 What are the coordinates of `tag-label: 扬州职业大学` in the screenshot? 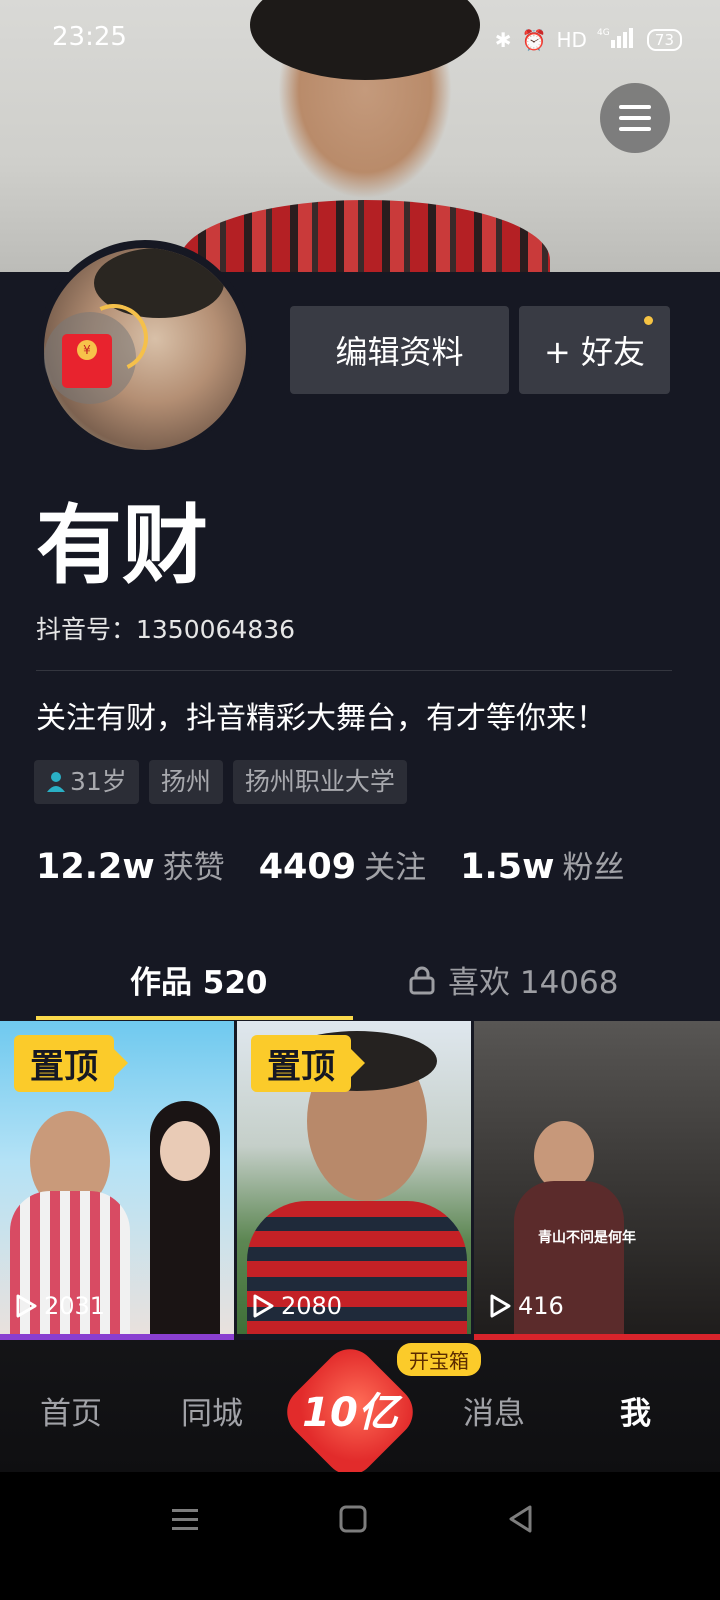 It's located at (319, 781).